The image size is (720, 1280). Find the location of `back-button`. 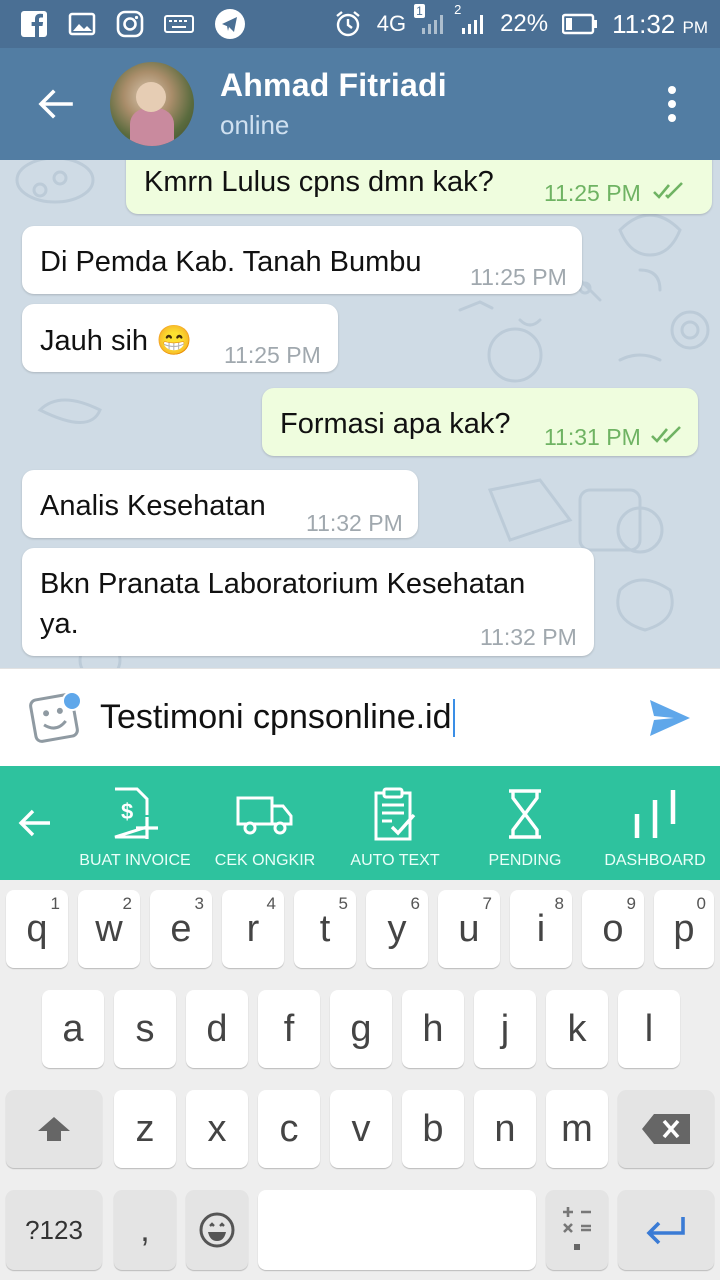

back-button is located at coordinates (55, 104).